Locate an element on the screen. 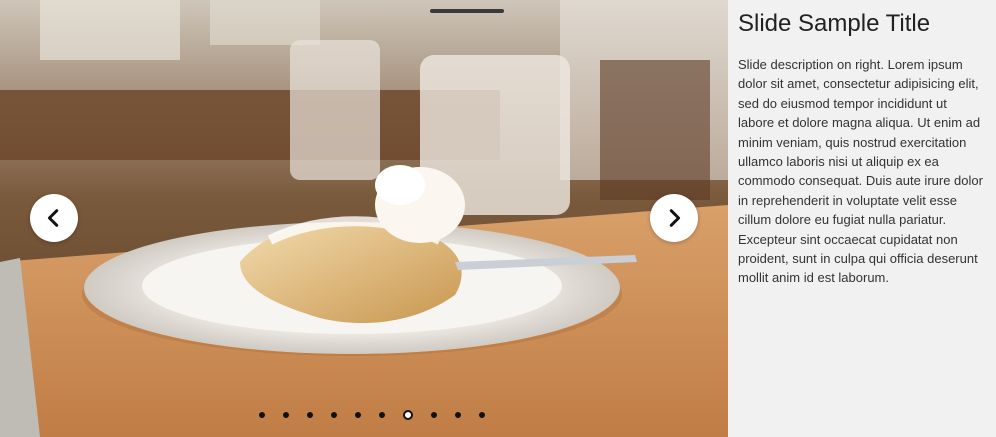 Image resolution: width=996 pixels, height=437 pixels. chevron-left-icon is located at coordinates (53, 218).